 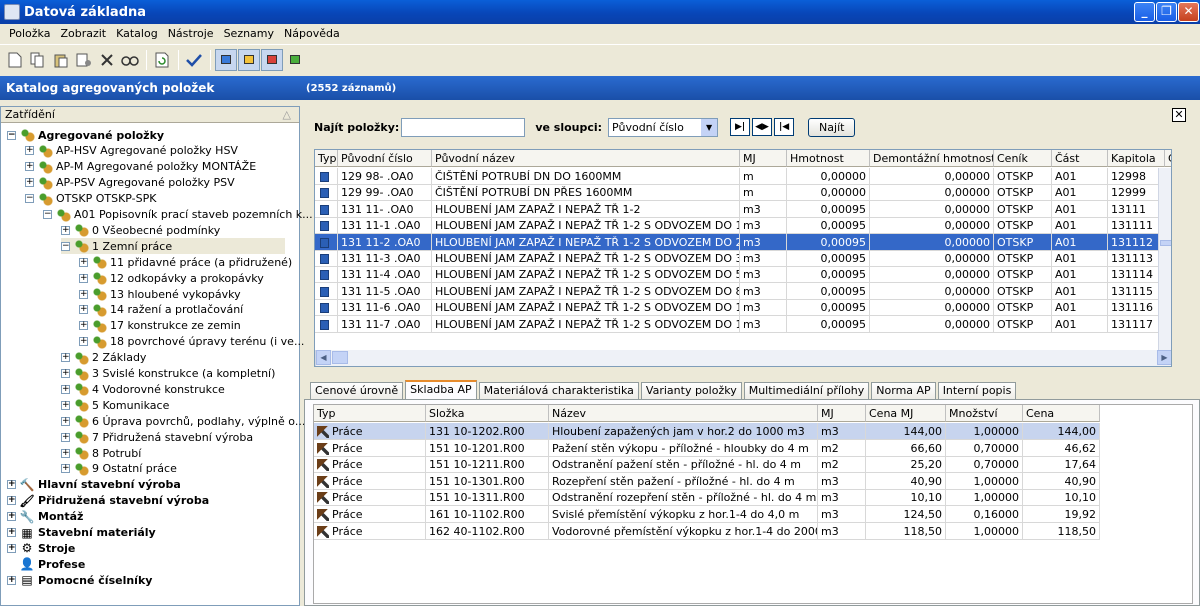 I want to click on tree-node: +13 hloubené vykopávky, so click(x=160, y=294).